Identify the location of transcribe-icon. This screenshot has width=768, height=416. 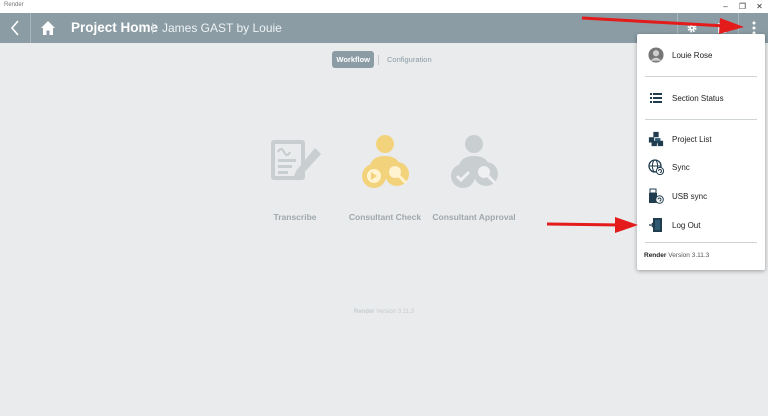
(296, 160).